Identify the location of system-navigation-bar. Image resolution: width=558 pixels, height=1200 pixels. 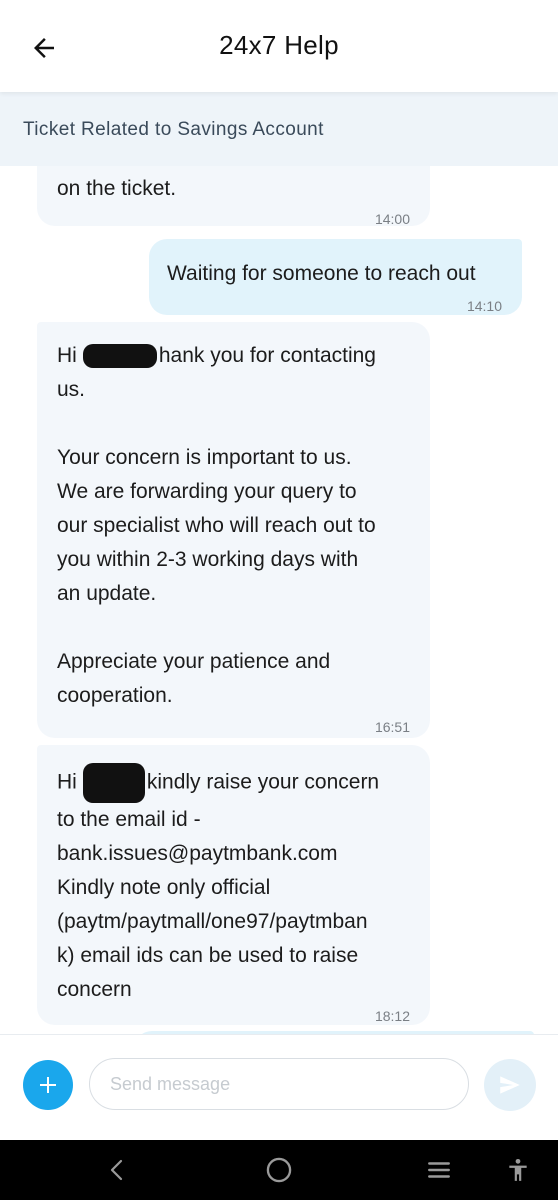
(279, 1170).